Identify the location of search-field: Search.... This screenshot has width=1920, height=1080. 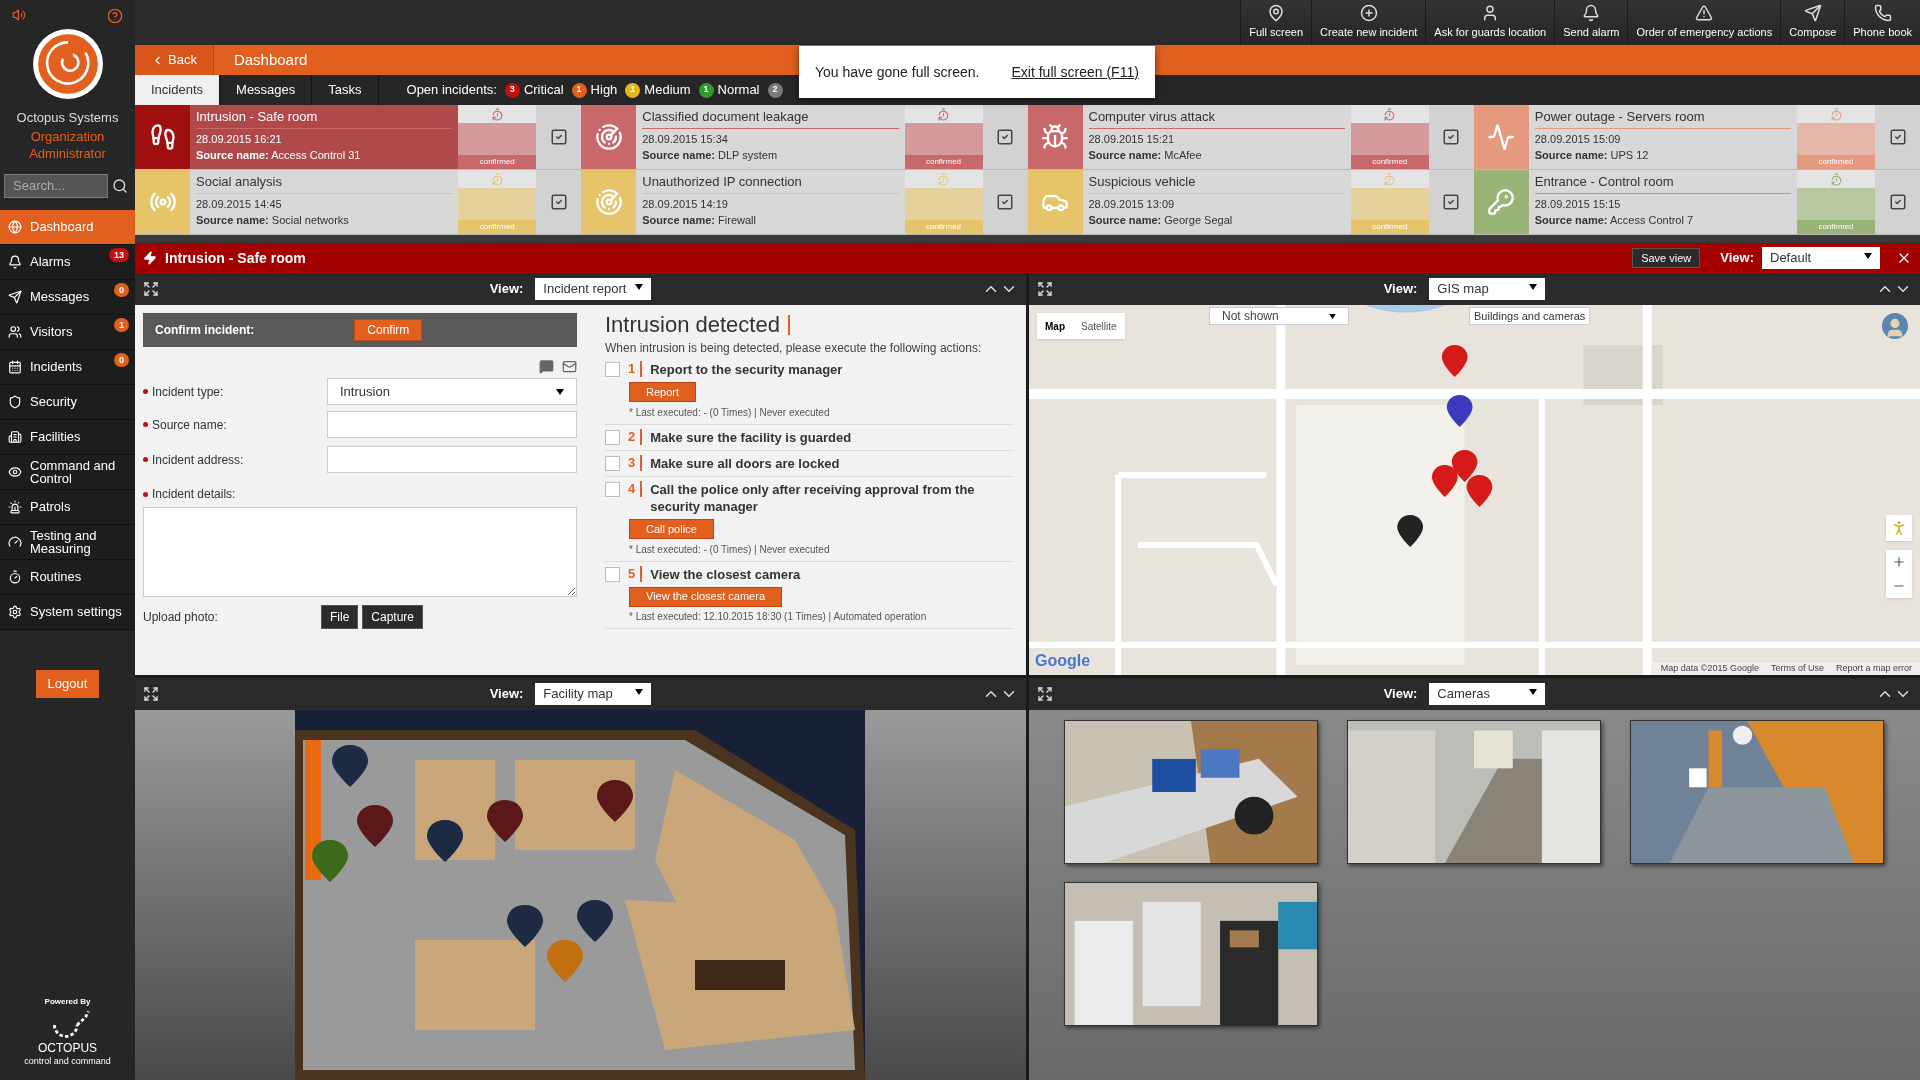
(56, 185).